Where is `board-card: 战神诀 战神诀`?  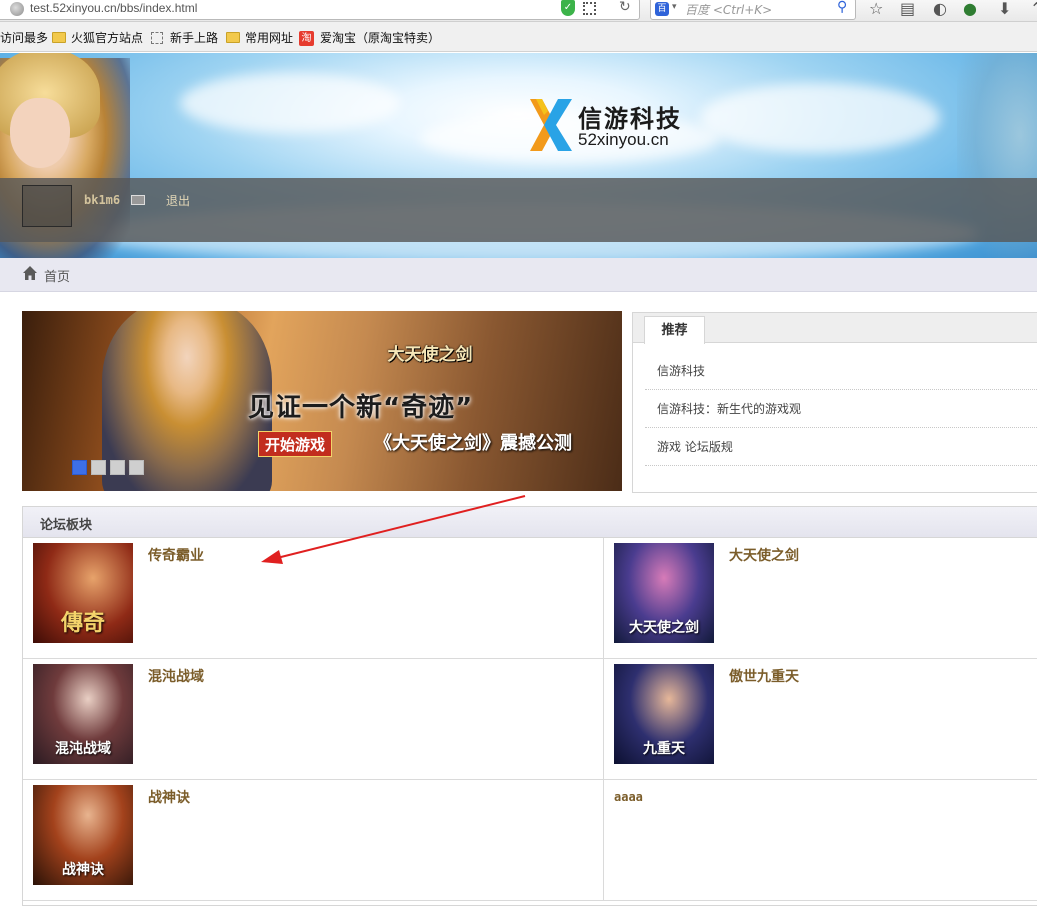 board-card: 战神诀 战神诀 is located at coordinates (313, 840).